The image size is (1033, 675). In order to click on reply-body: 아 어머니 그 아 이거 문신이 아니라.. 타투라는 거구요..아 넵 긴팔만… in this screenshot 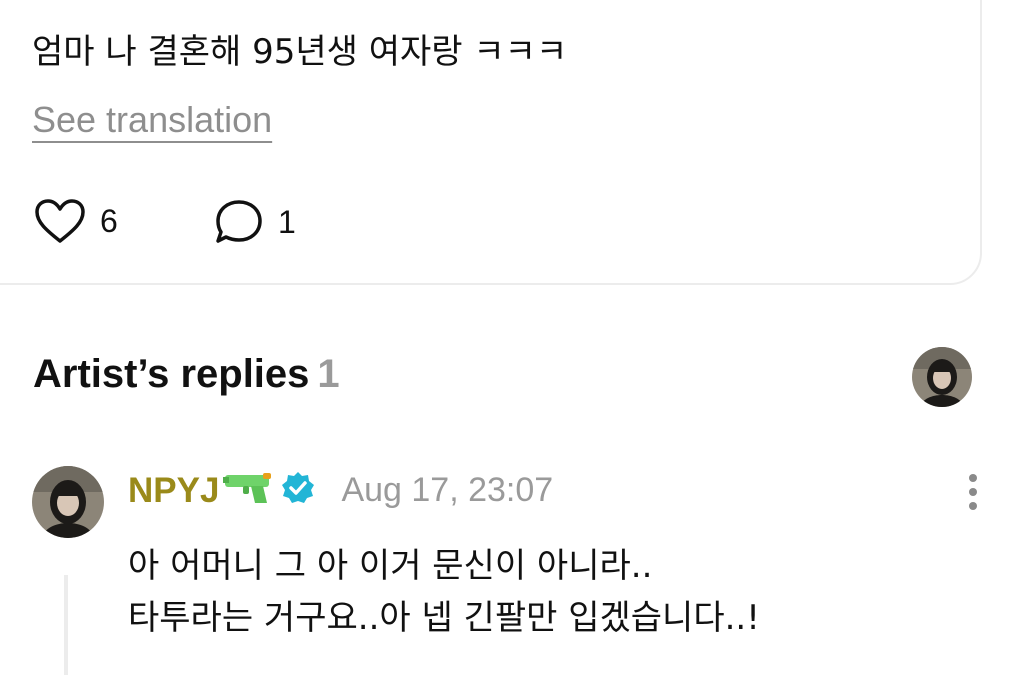, I will do `click(444, 592)`.